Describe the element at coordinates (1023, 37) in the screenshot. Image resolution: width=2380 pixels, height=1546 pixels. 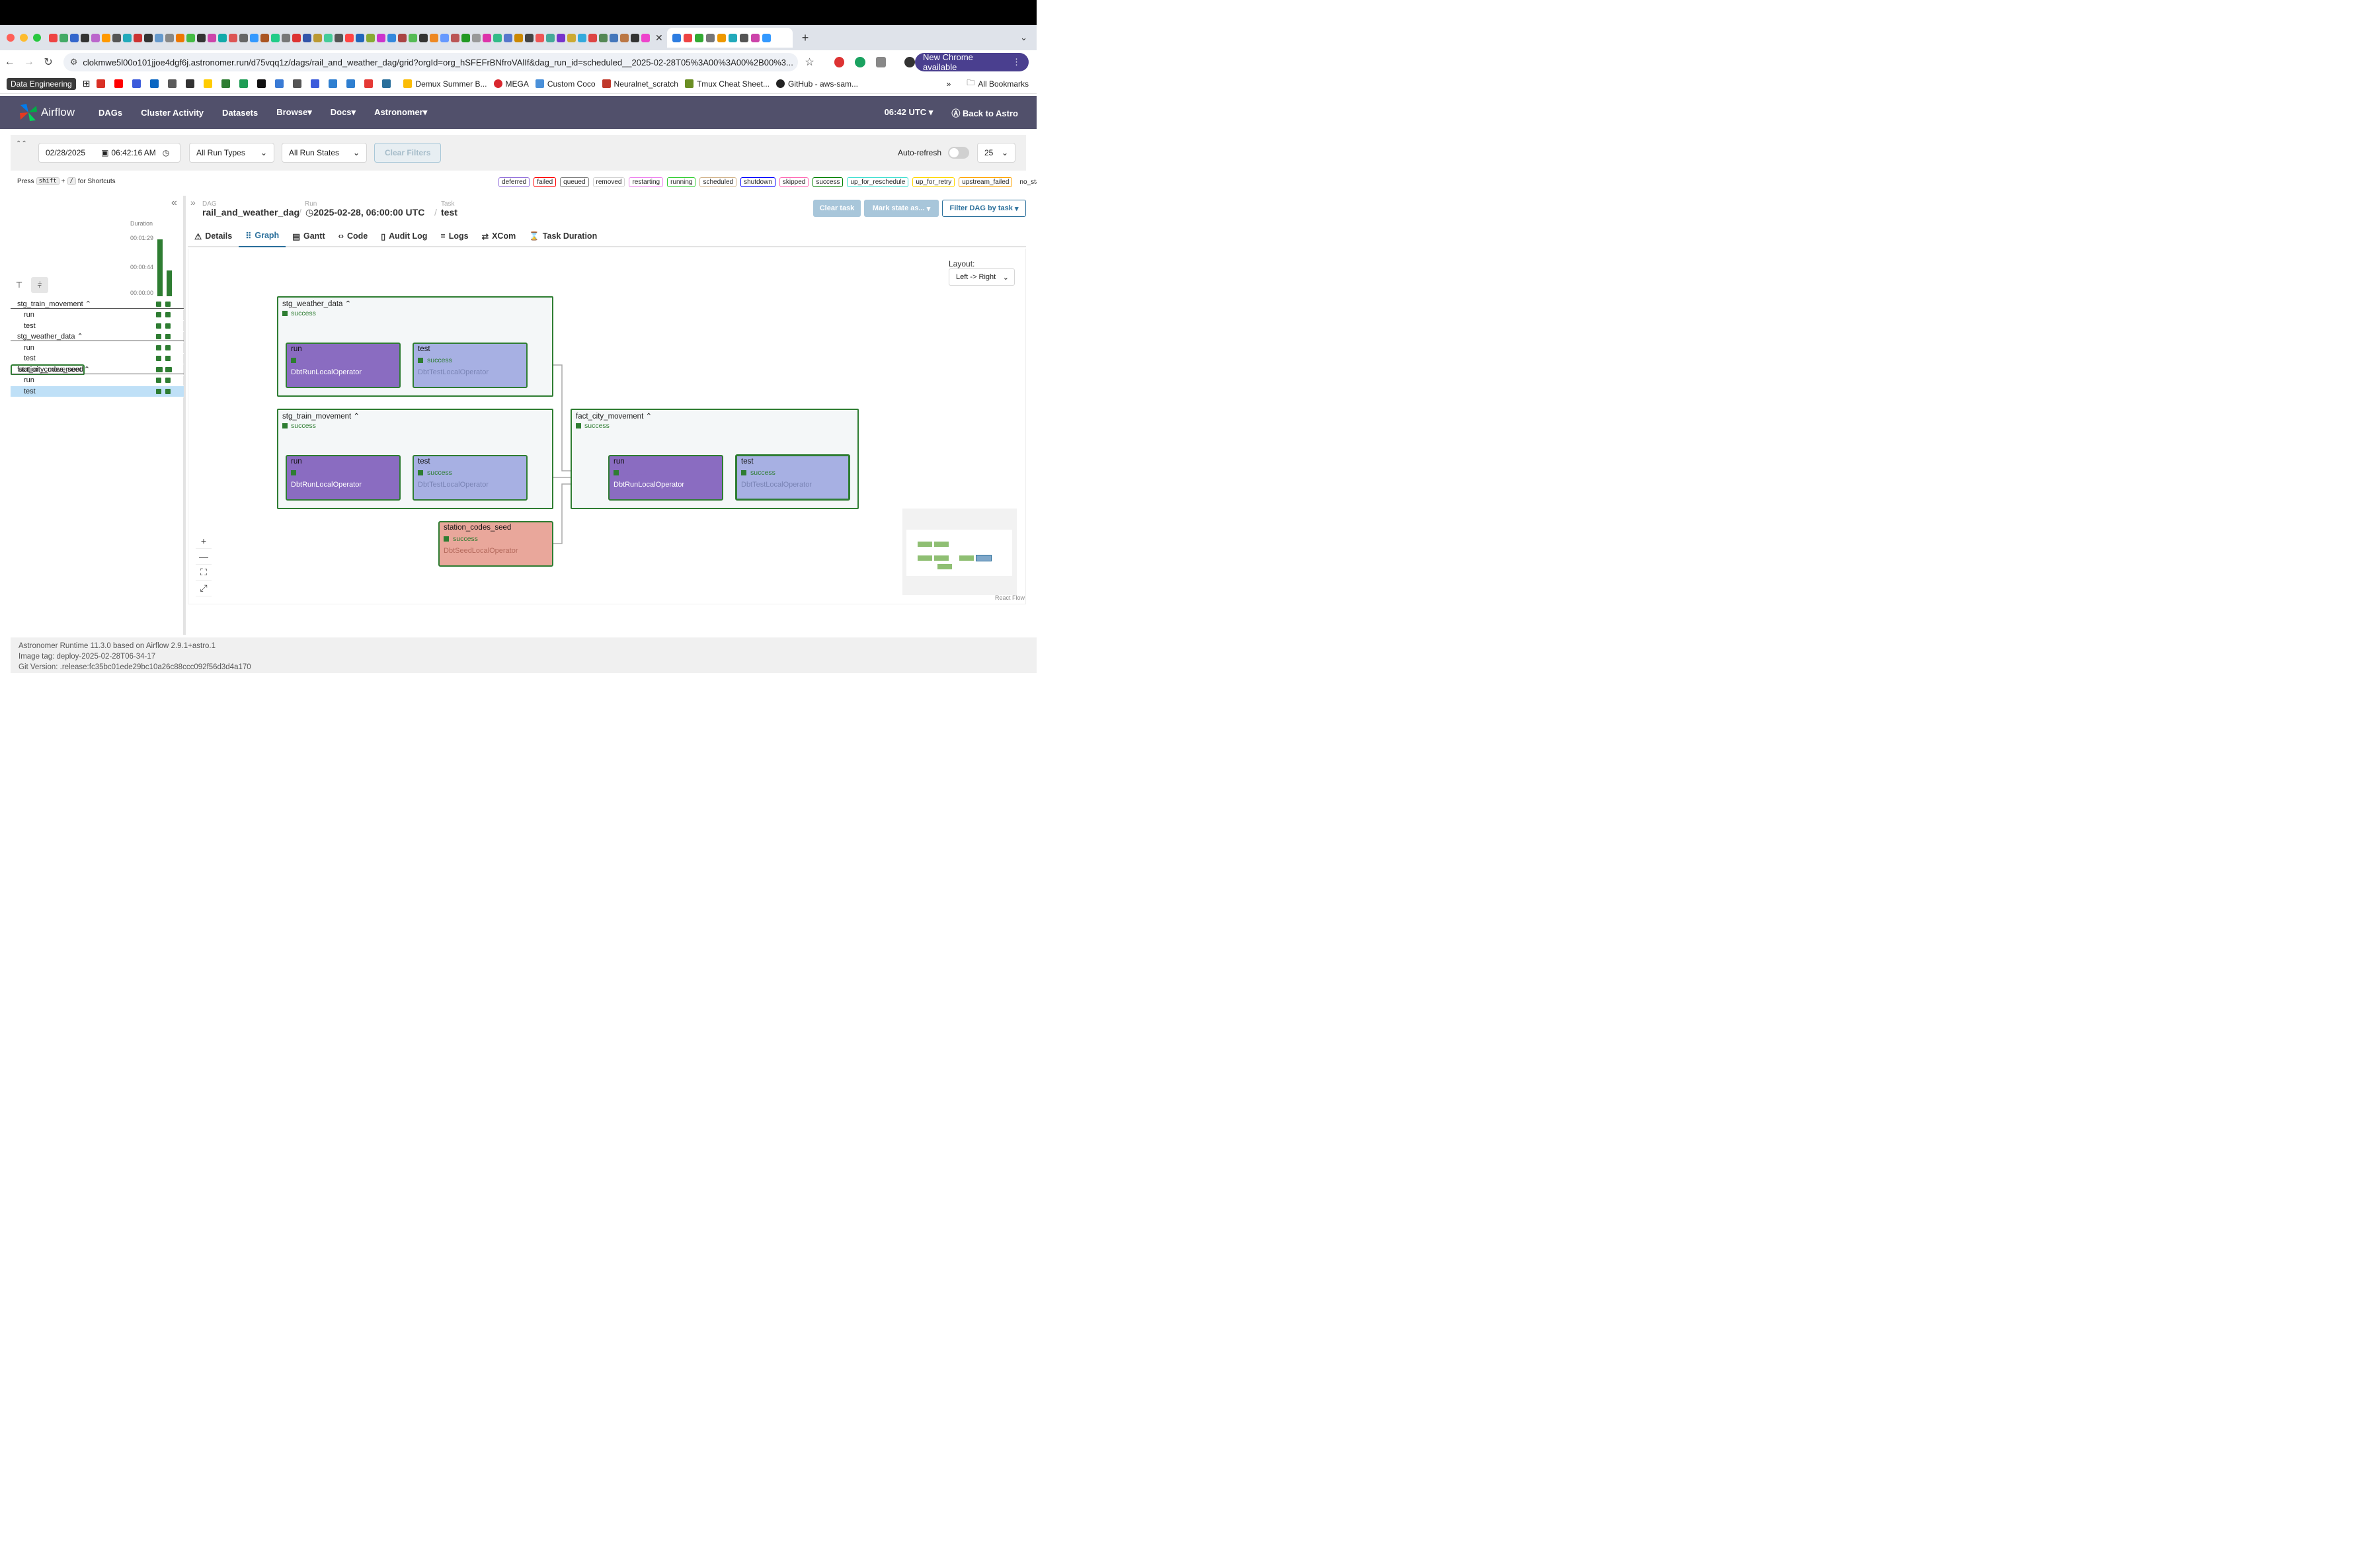
I see `tab-search-icon: ⌄` at that location.